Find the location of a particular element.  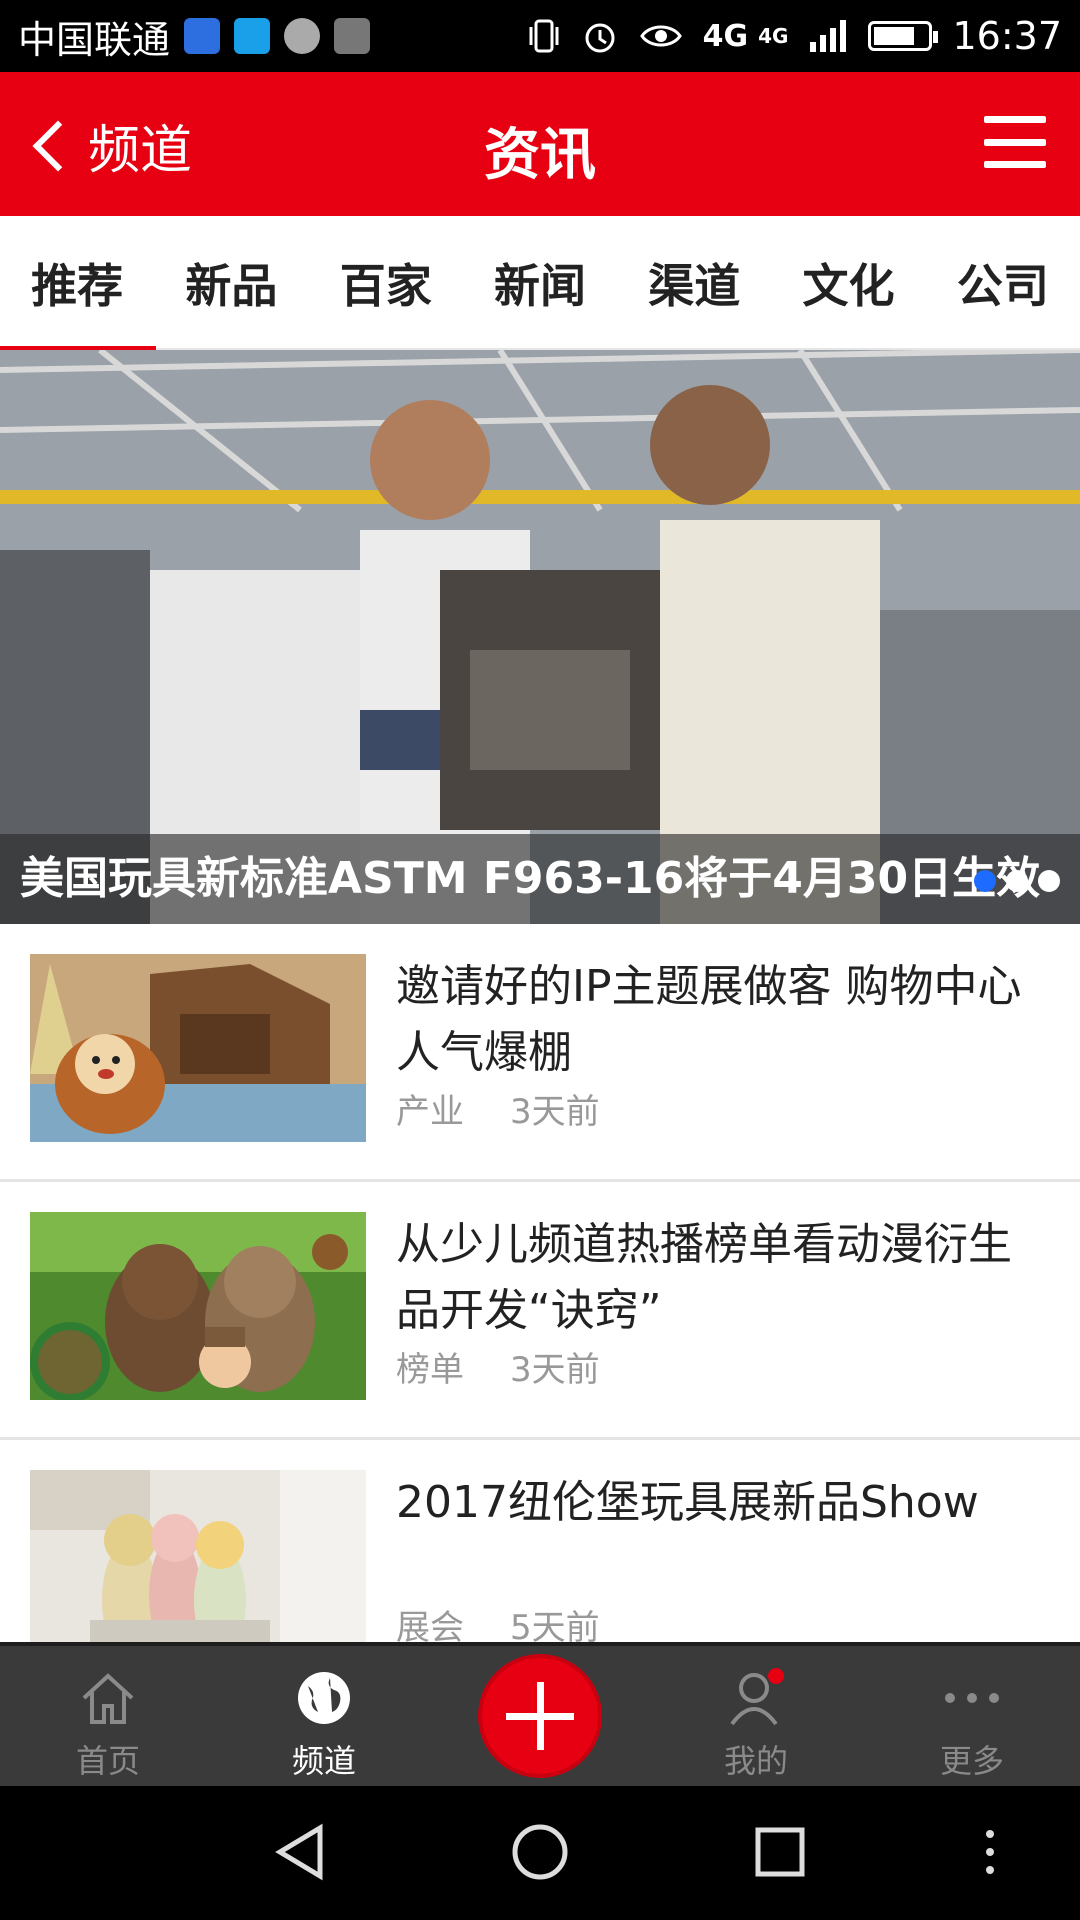

home-icon is located at coordinates (108, 1698).